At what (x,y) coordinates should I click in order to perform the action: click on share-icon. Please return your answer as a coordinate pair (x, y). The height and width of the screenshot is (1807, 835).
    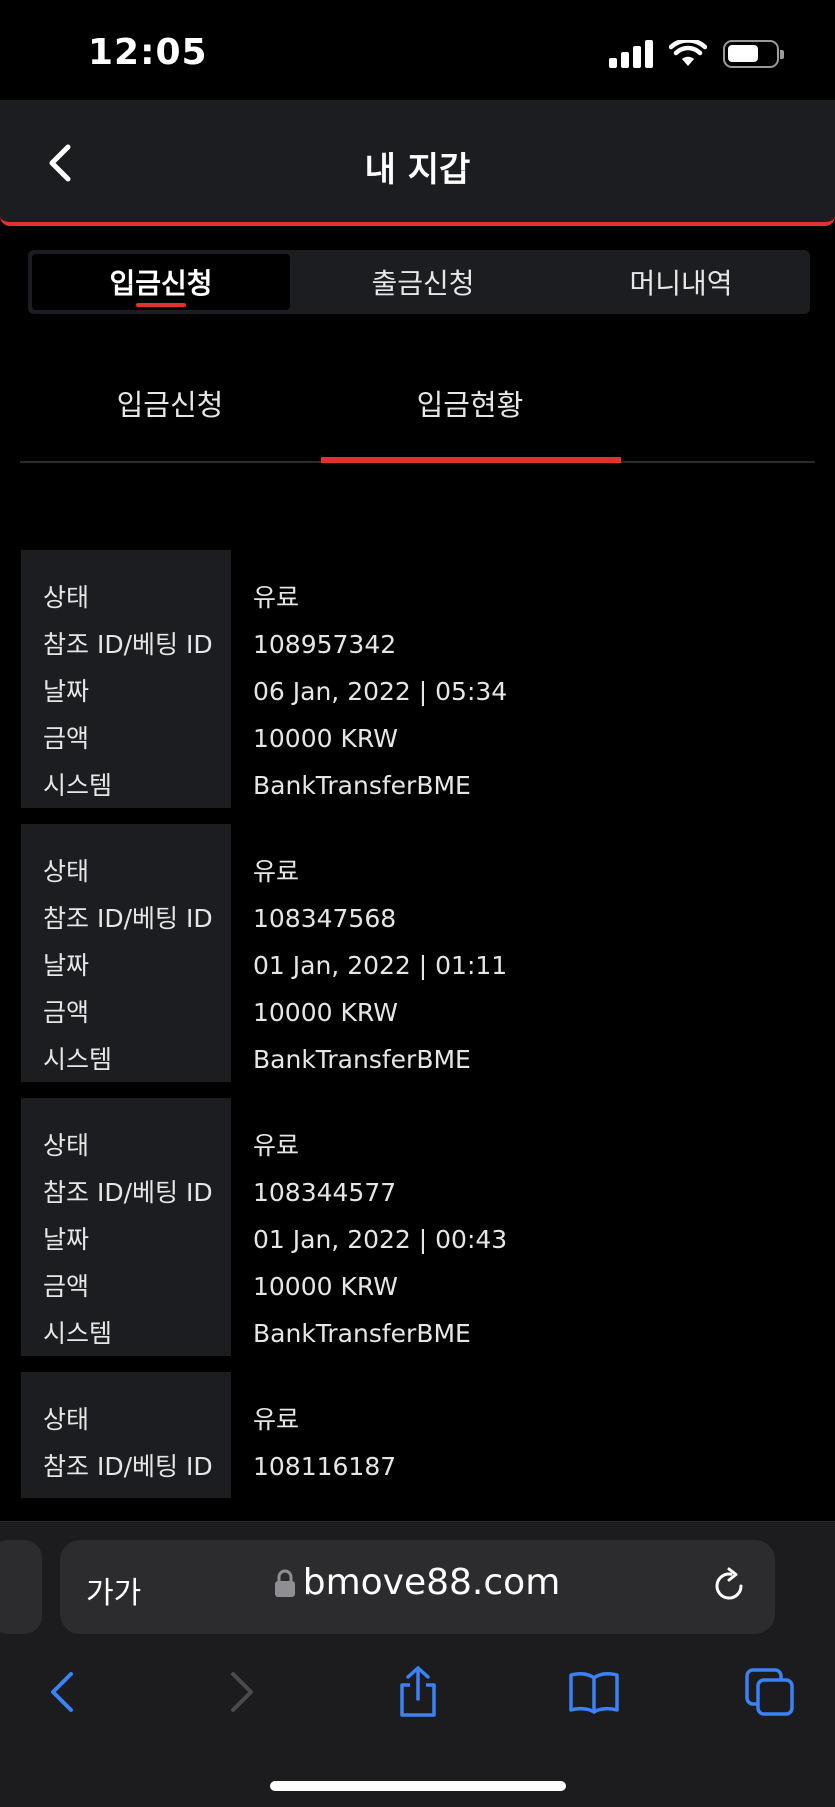
    Looking at the image, I should click on (418, 1691).